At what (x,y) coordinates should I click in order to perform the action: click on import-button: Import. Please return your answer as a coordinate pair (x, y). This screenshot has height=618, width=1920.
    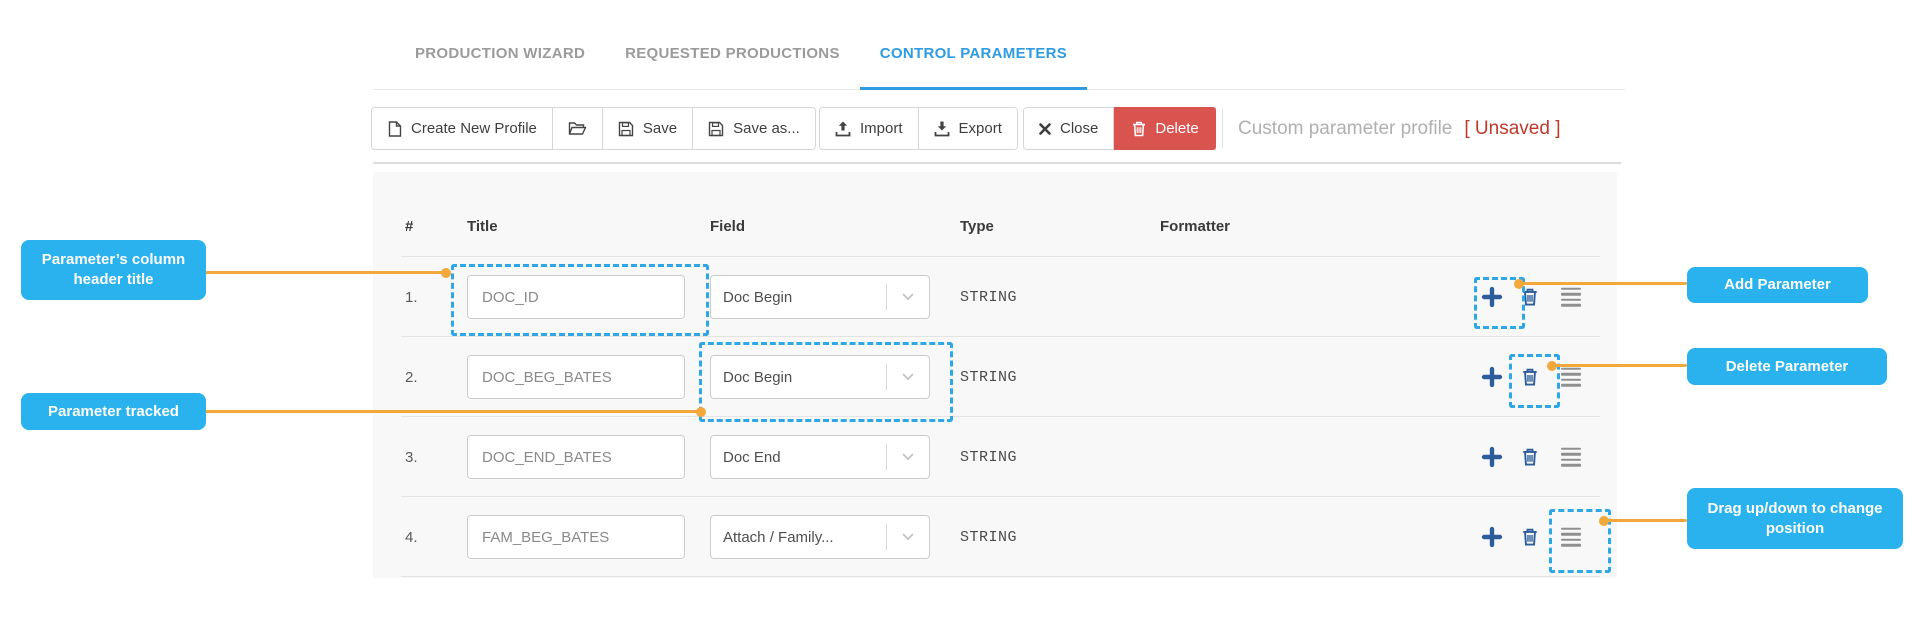
    Looking at the image, I should click on (869, 128).